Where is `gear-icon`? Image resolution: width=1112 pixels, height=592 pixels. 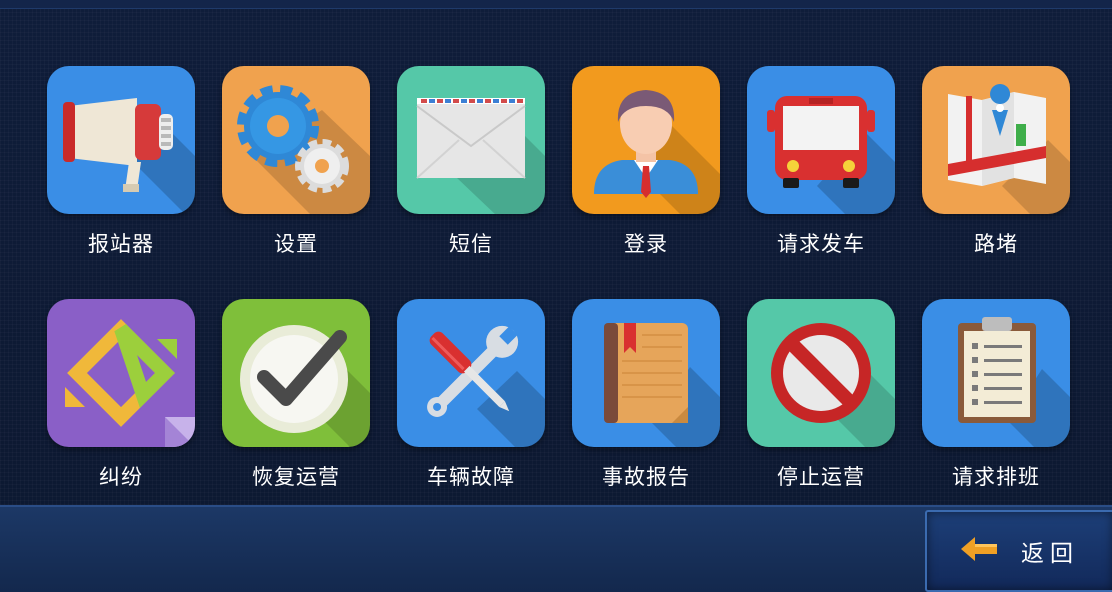 gear-icon is located at coordinates (296, 140).